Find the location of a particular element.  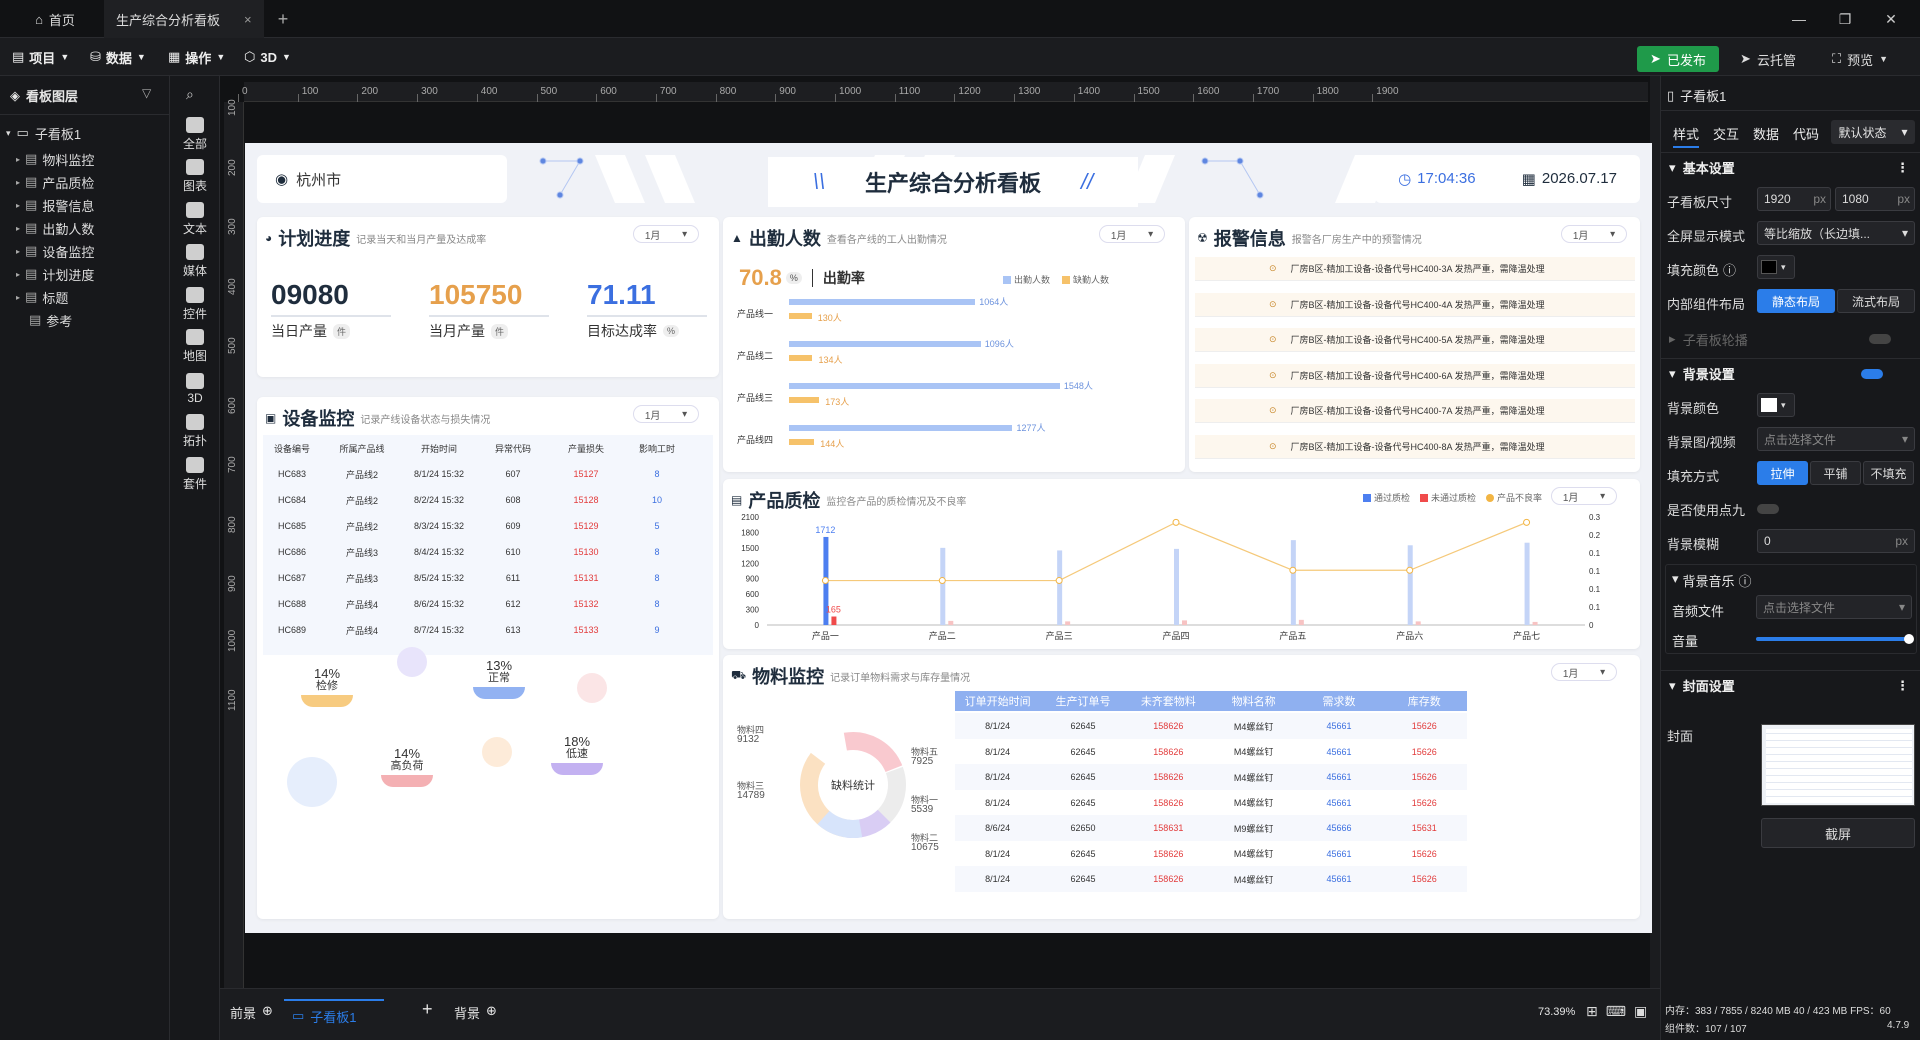

menu-operate: ▦ 操作 ▼ is located at coordinates (196, 57).